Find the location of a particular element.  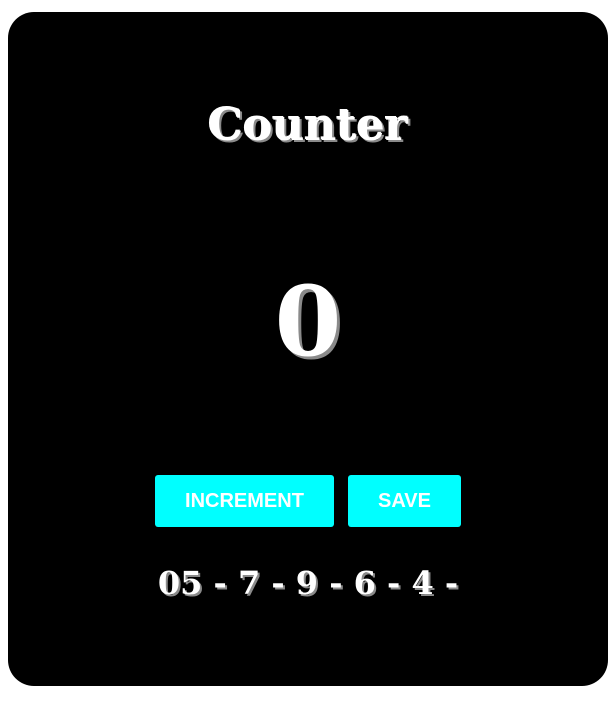

count-display: 0 is located at coordinates (308, 321).